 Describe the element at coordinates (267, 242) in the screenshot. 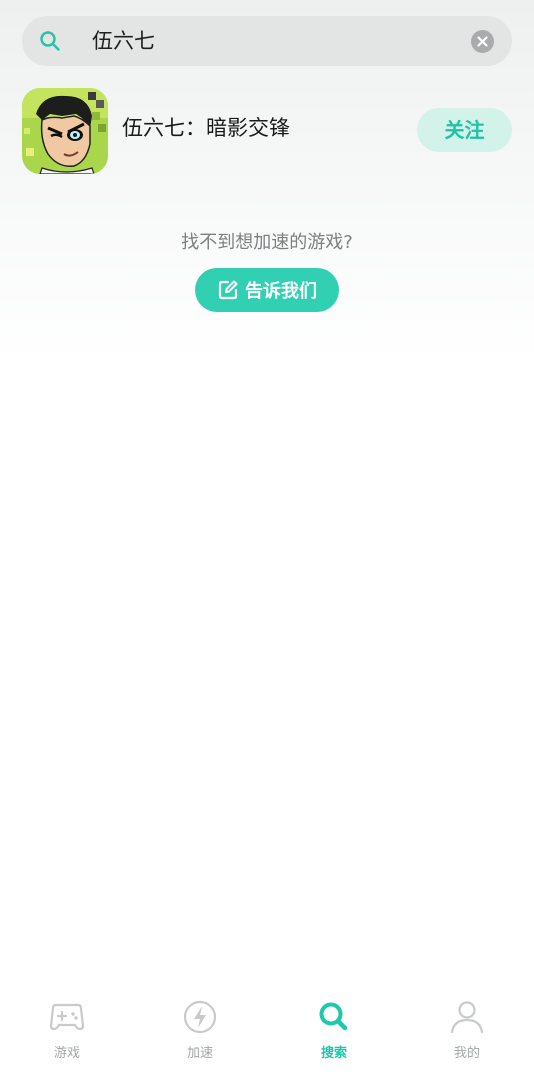

I see `not-found-hint: 找不到想加速的游戏?` at that location.